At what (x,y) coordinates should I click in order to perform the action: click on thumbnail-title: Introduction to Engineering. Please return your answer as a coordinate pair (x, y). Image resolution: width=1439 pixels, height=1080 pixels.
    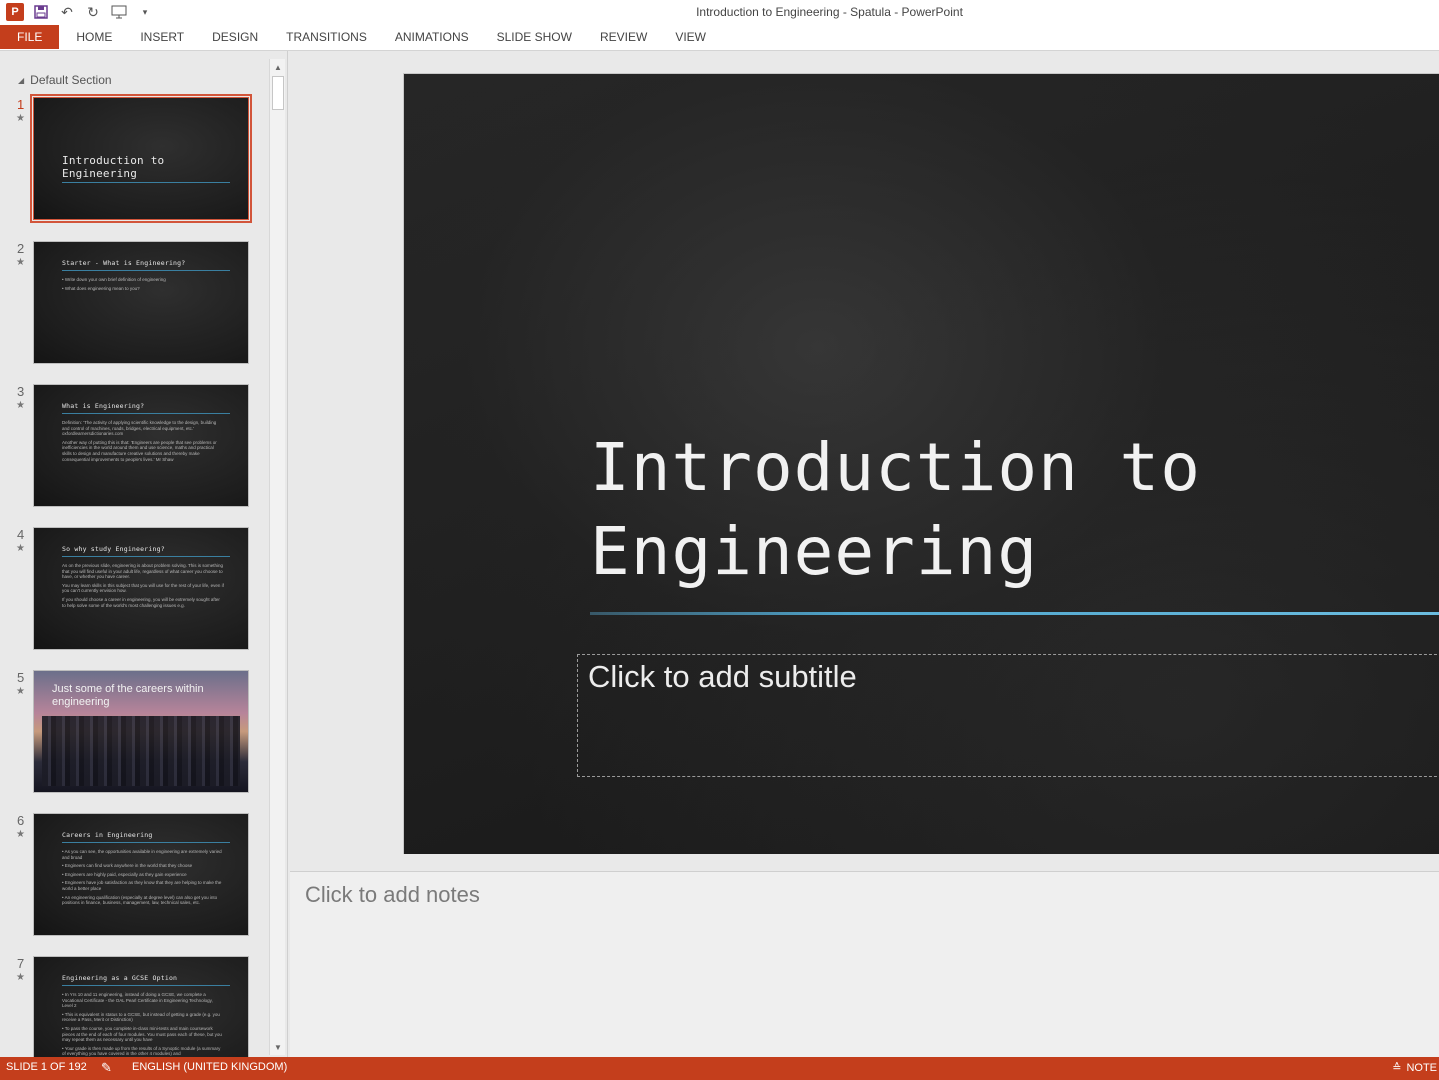
    Looking at the image, I should click on (113, 167).